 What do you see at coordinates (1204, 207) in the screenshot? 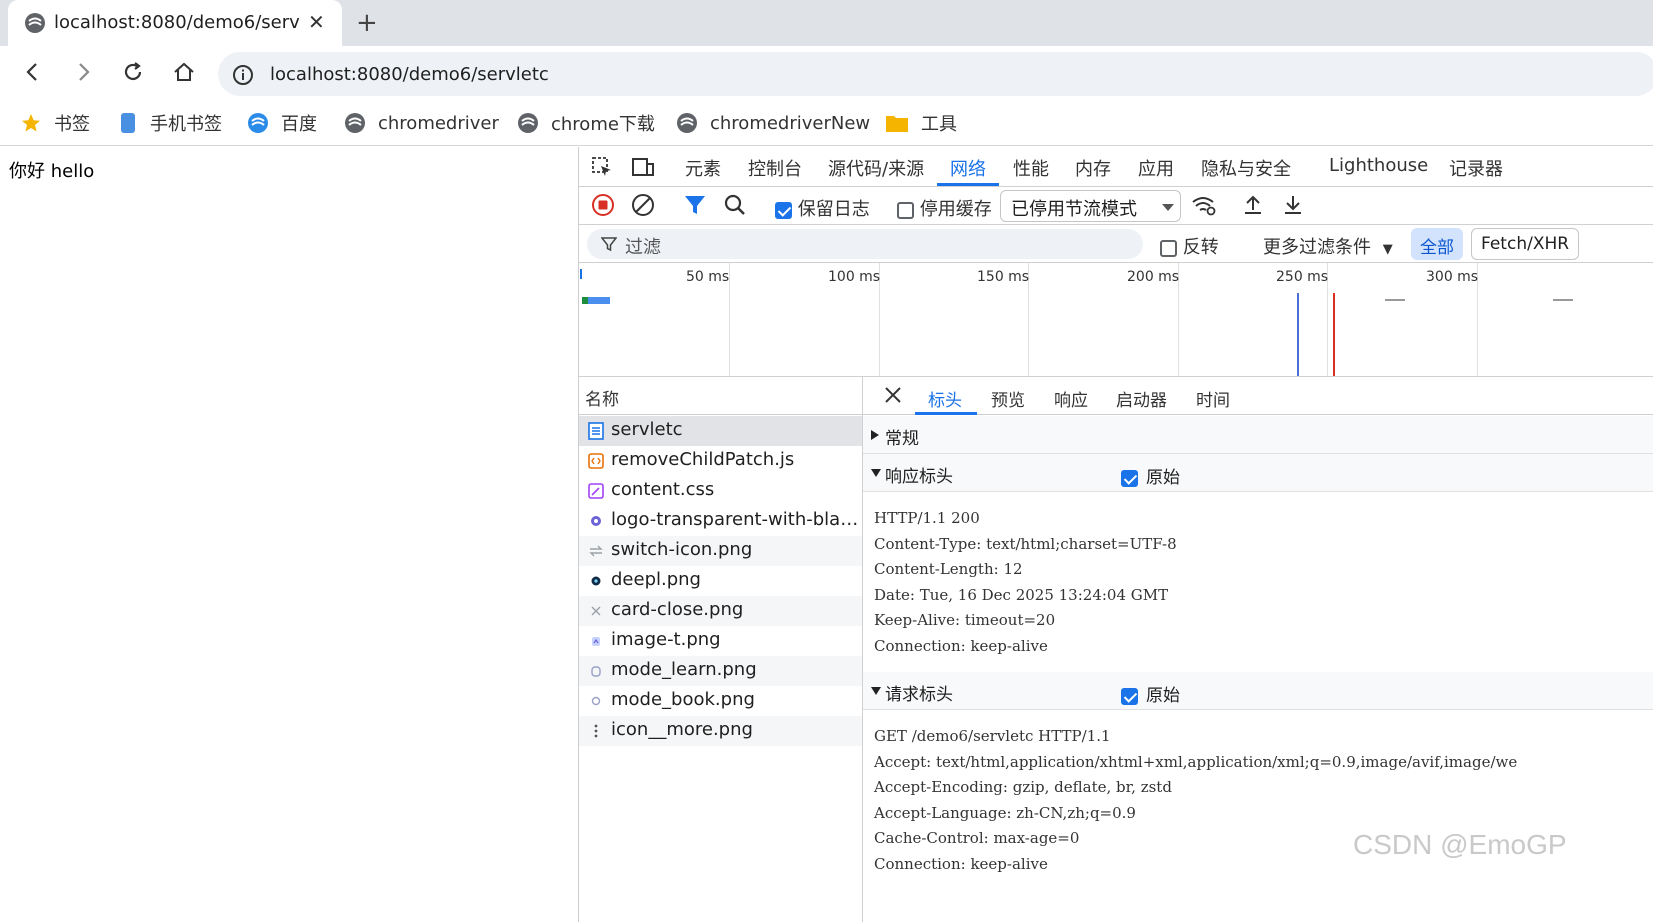
I see `network-conditions-icon` at bounding box center [1204, 207].